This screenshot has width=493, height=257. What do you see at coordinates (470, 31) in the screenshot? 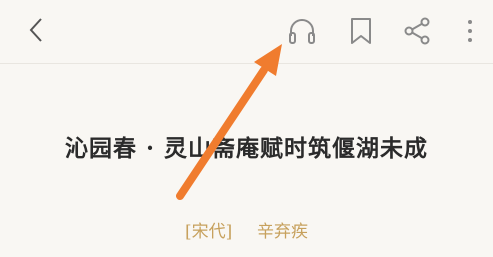
I see `more-icon` at bounding box center [470, 31].